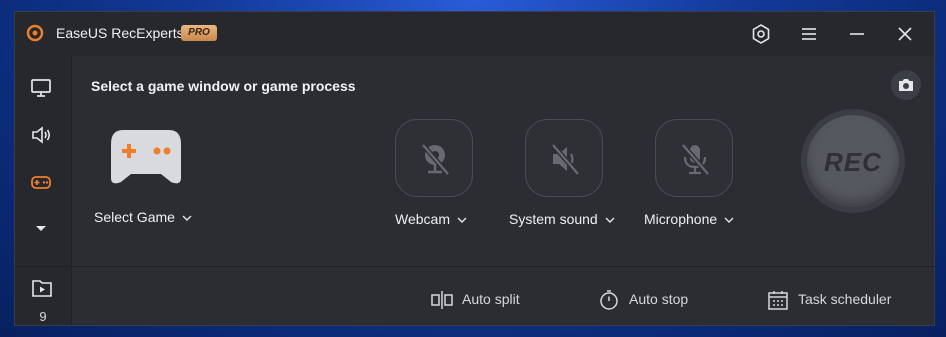 The image size is (946, 337). I want to click on more-chevron-icon, so click(41, 228).